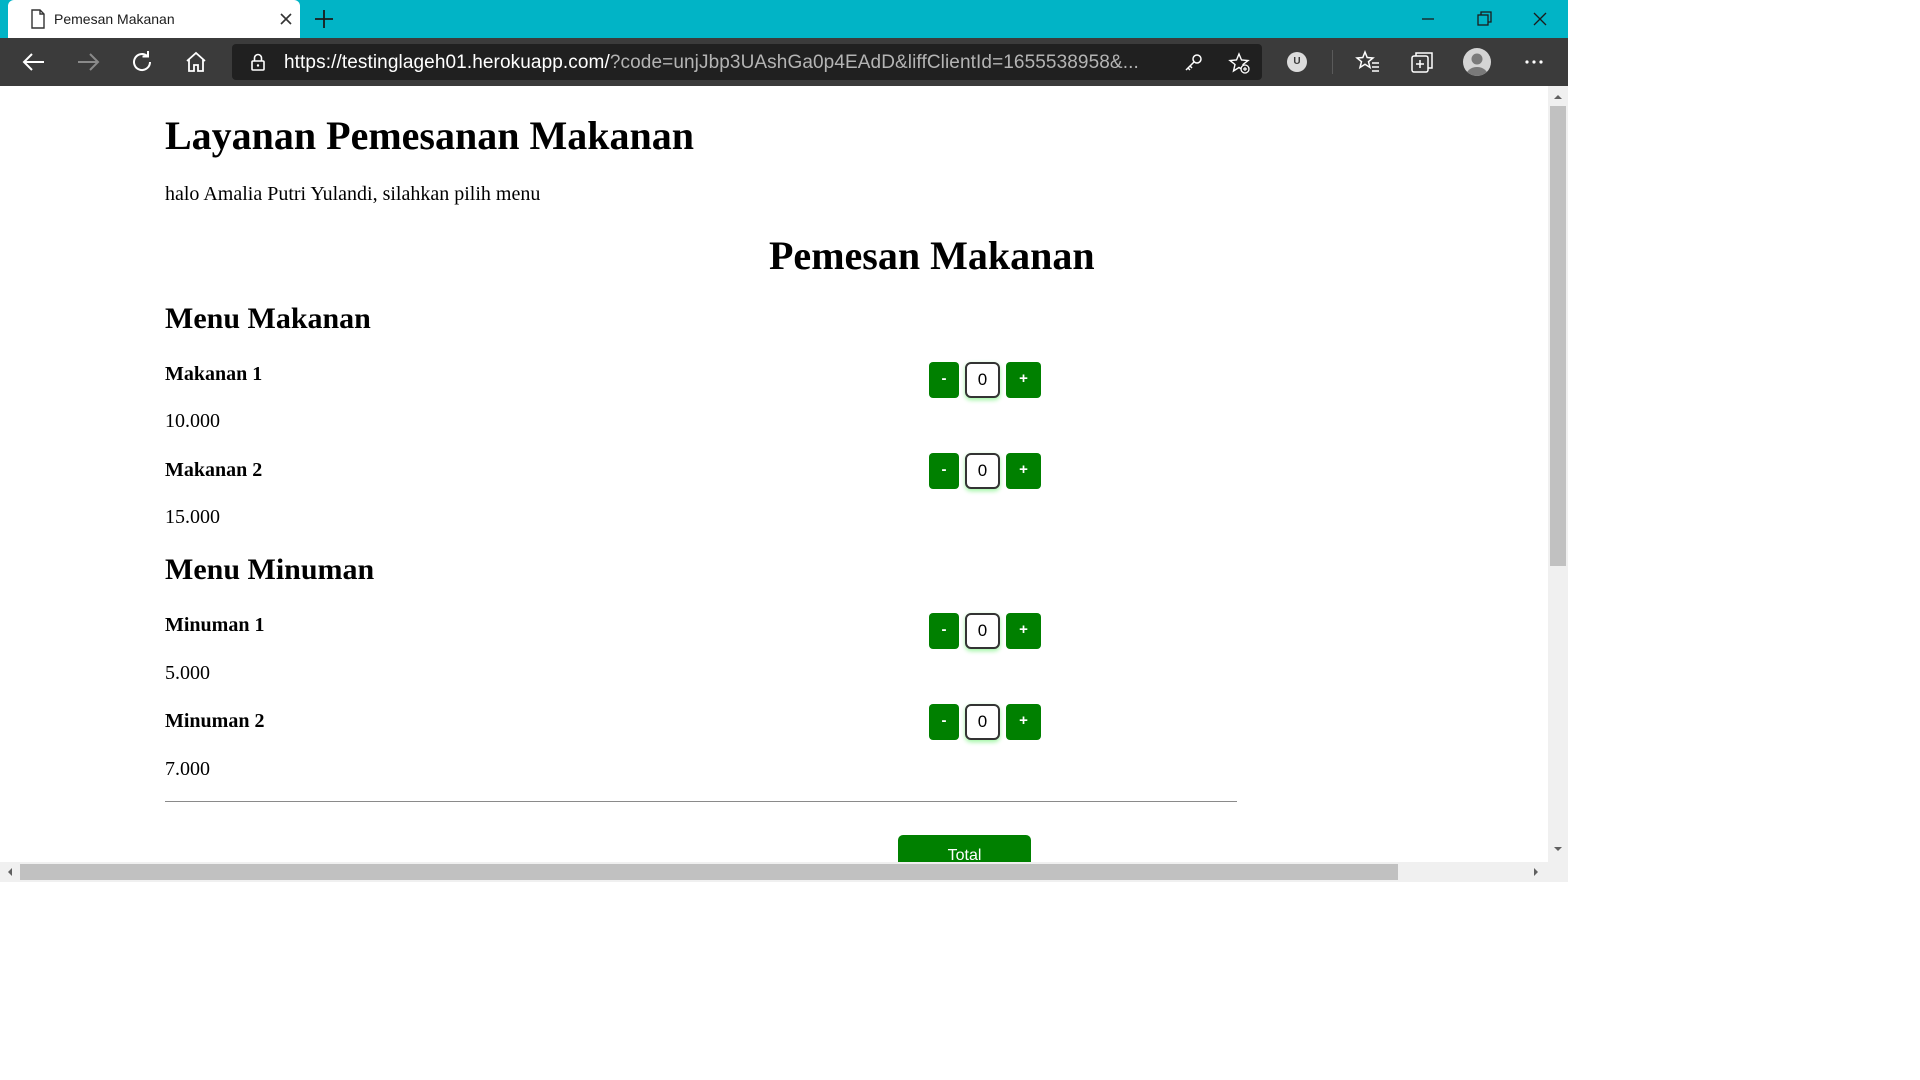 The width and height of the screenshot is (1920, 1080). What do you see at coordinates (1558, 97) in the screenshot?
I see `scroll-up-icon` at bounding box center [1558, 97].